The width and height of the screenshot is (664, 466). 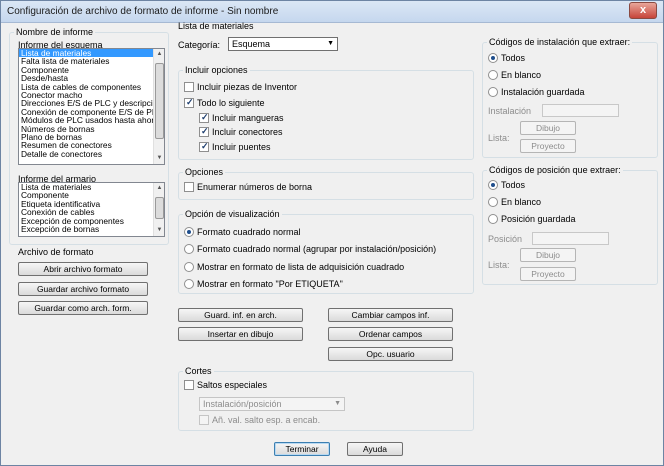 I want to click on format-file-label: Archivo de formato, so click(x=56, y=252).